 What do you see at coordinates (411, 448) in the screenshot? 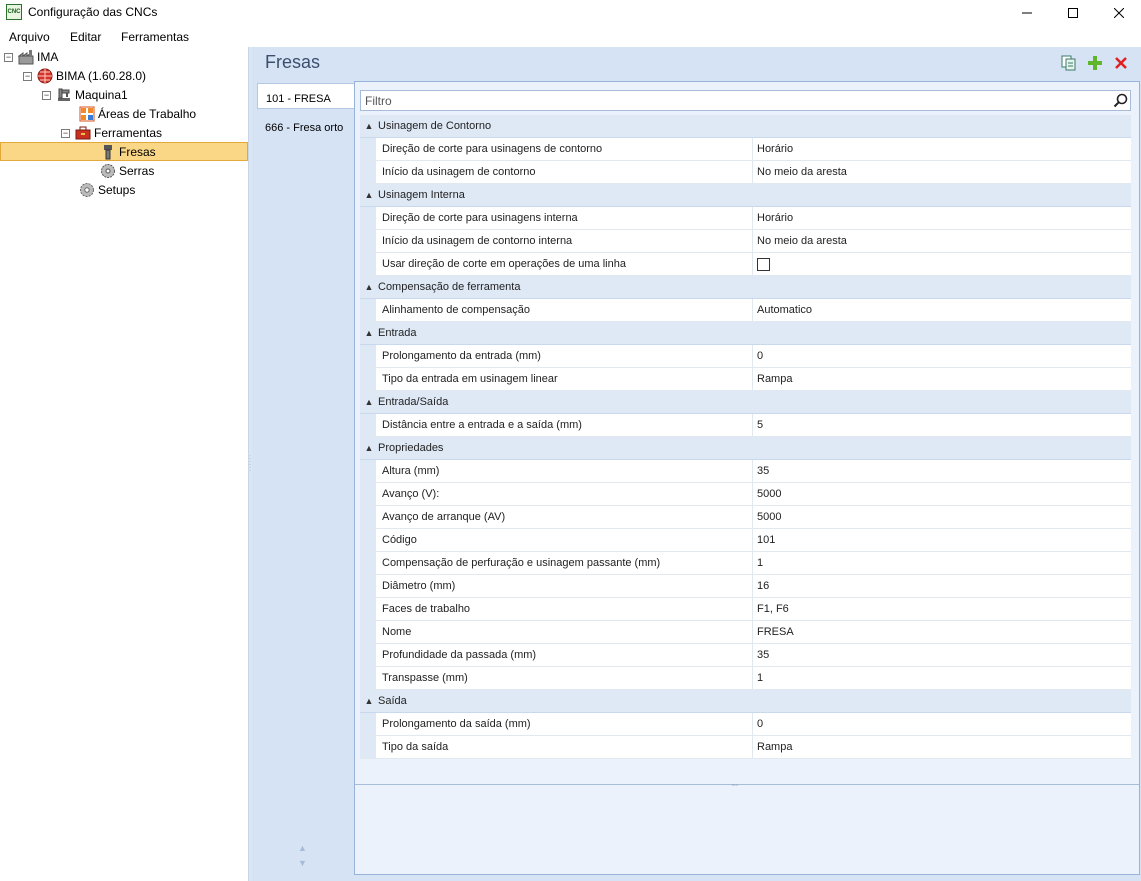
I see `category-label: Propriedades` at bounding box center [411, 448].